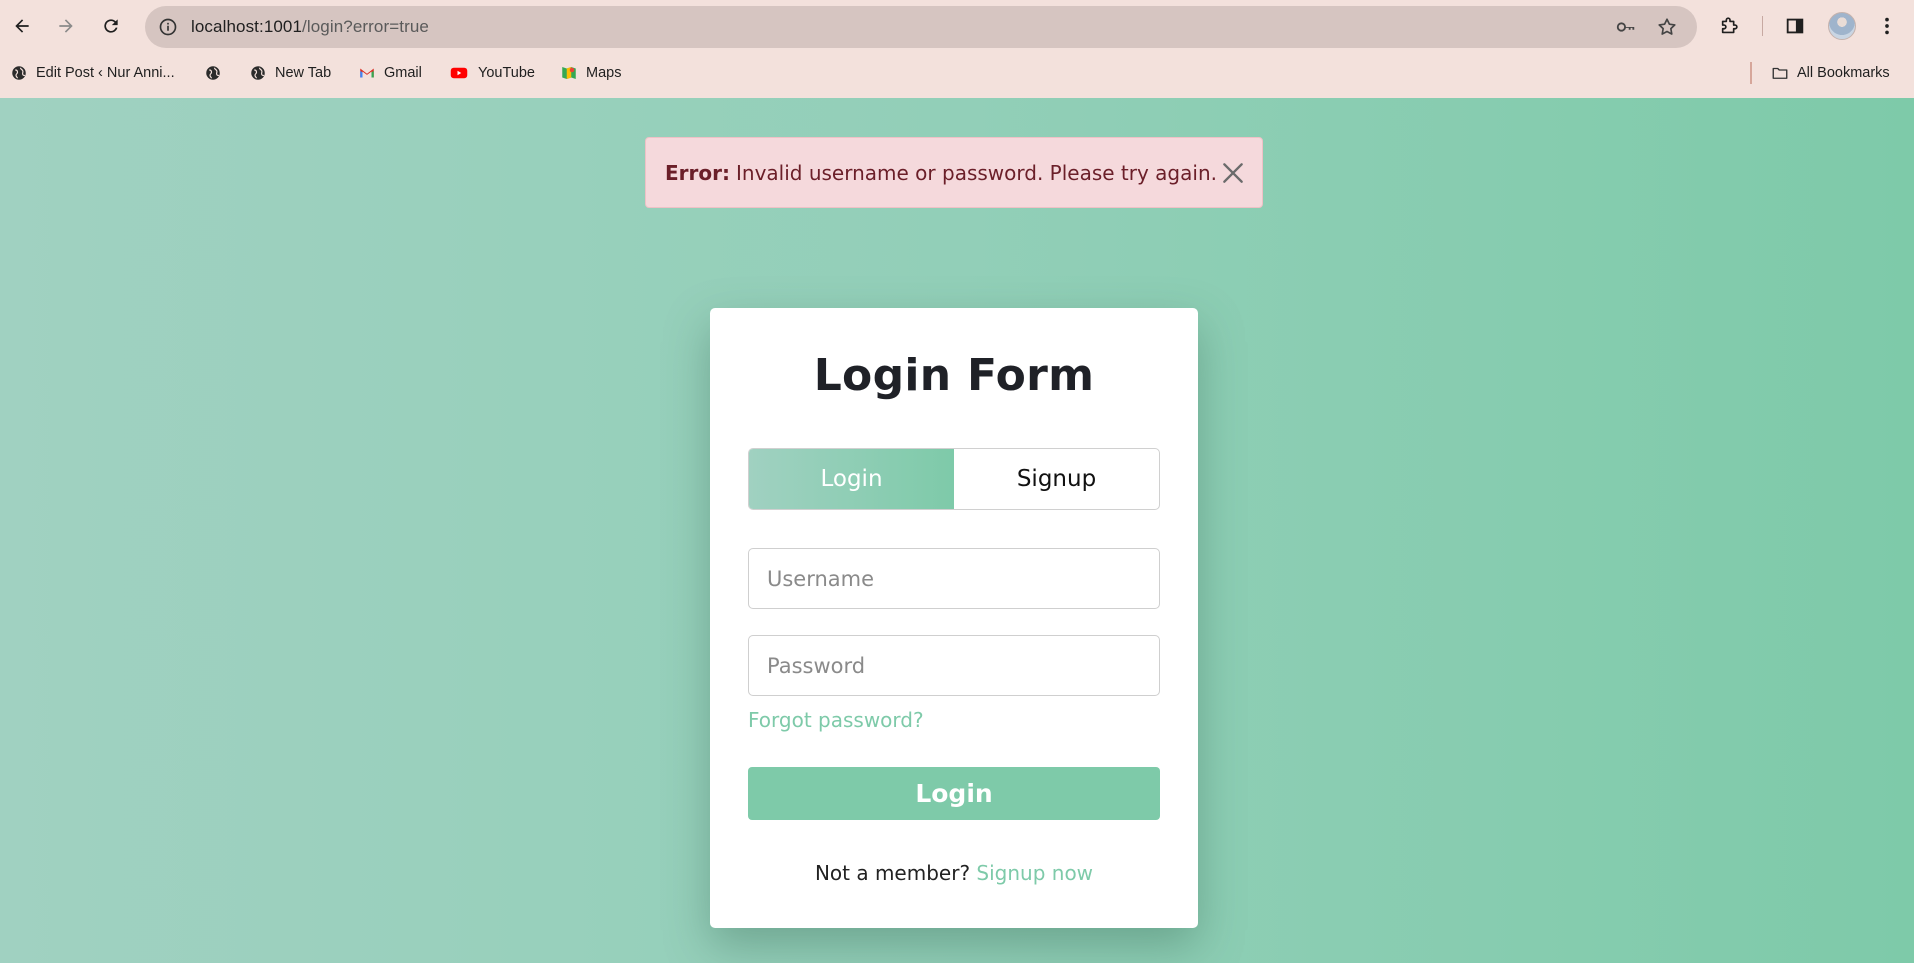 This screenshot has height=963, width=1914. I want to click on bookmark-new-tab: New Tab, so click(290, 73).